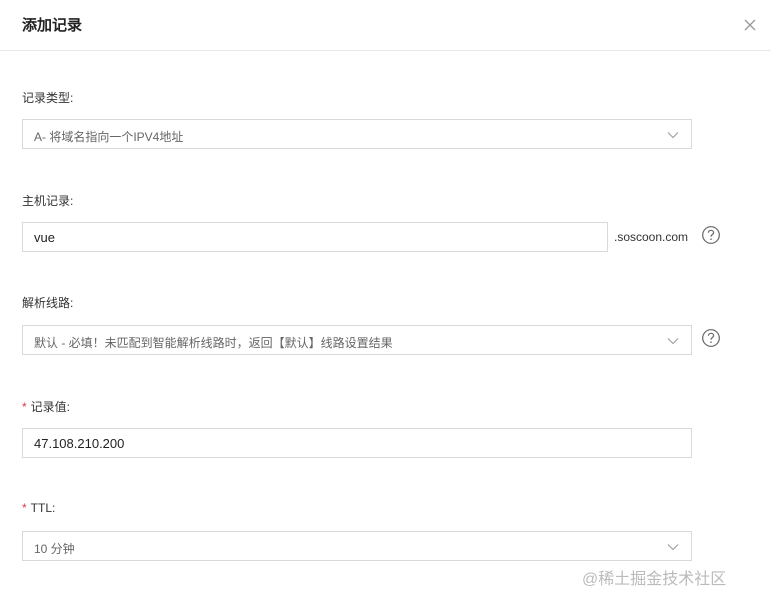  I want to click on record-type-label: 记录类型:, so click(48, 98).